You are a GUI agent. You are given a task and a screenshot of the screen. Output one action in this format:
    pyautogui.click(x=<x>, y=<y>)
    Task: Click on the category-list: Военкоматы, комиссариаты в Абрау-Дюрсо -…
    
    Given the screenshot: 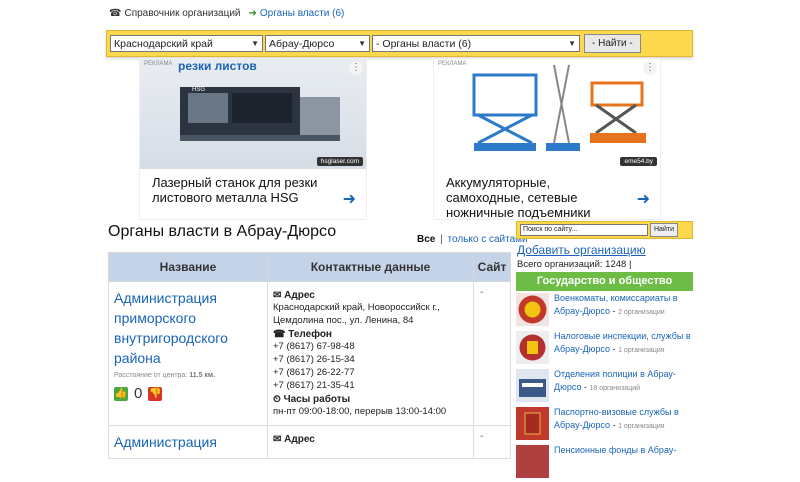 What is the action you would take?
    pyautogui.click(x=606, y=387)
    